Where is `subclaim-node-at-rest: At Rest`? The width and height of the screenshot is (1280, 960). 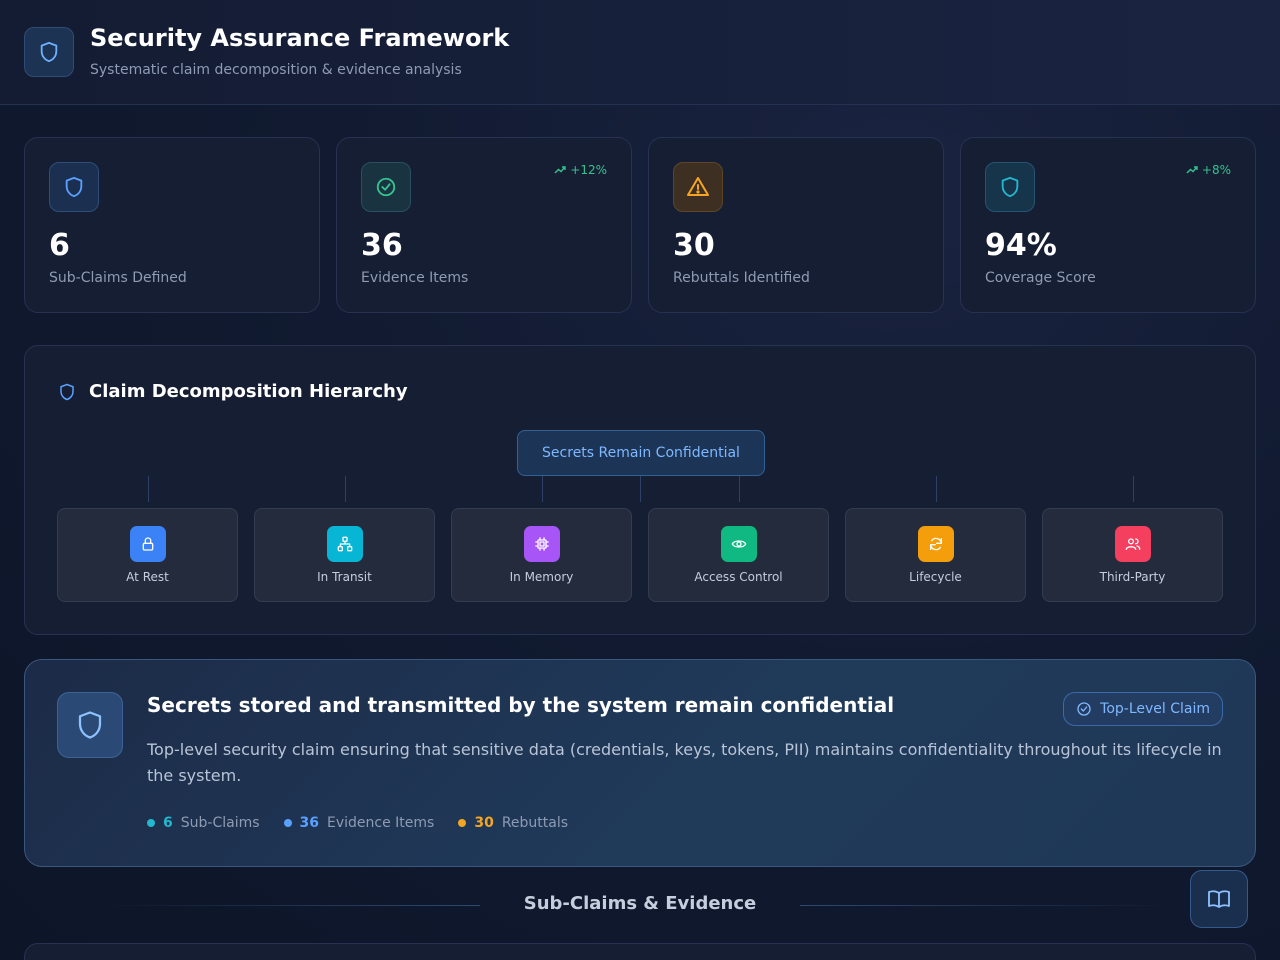 subclaim-node-at-rest: At Rest is located at coordinates (147, 555).